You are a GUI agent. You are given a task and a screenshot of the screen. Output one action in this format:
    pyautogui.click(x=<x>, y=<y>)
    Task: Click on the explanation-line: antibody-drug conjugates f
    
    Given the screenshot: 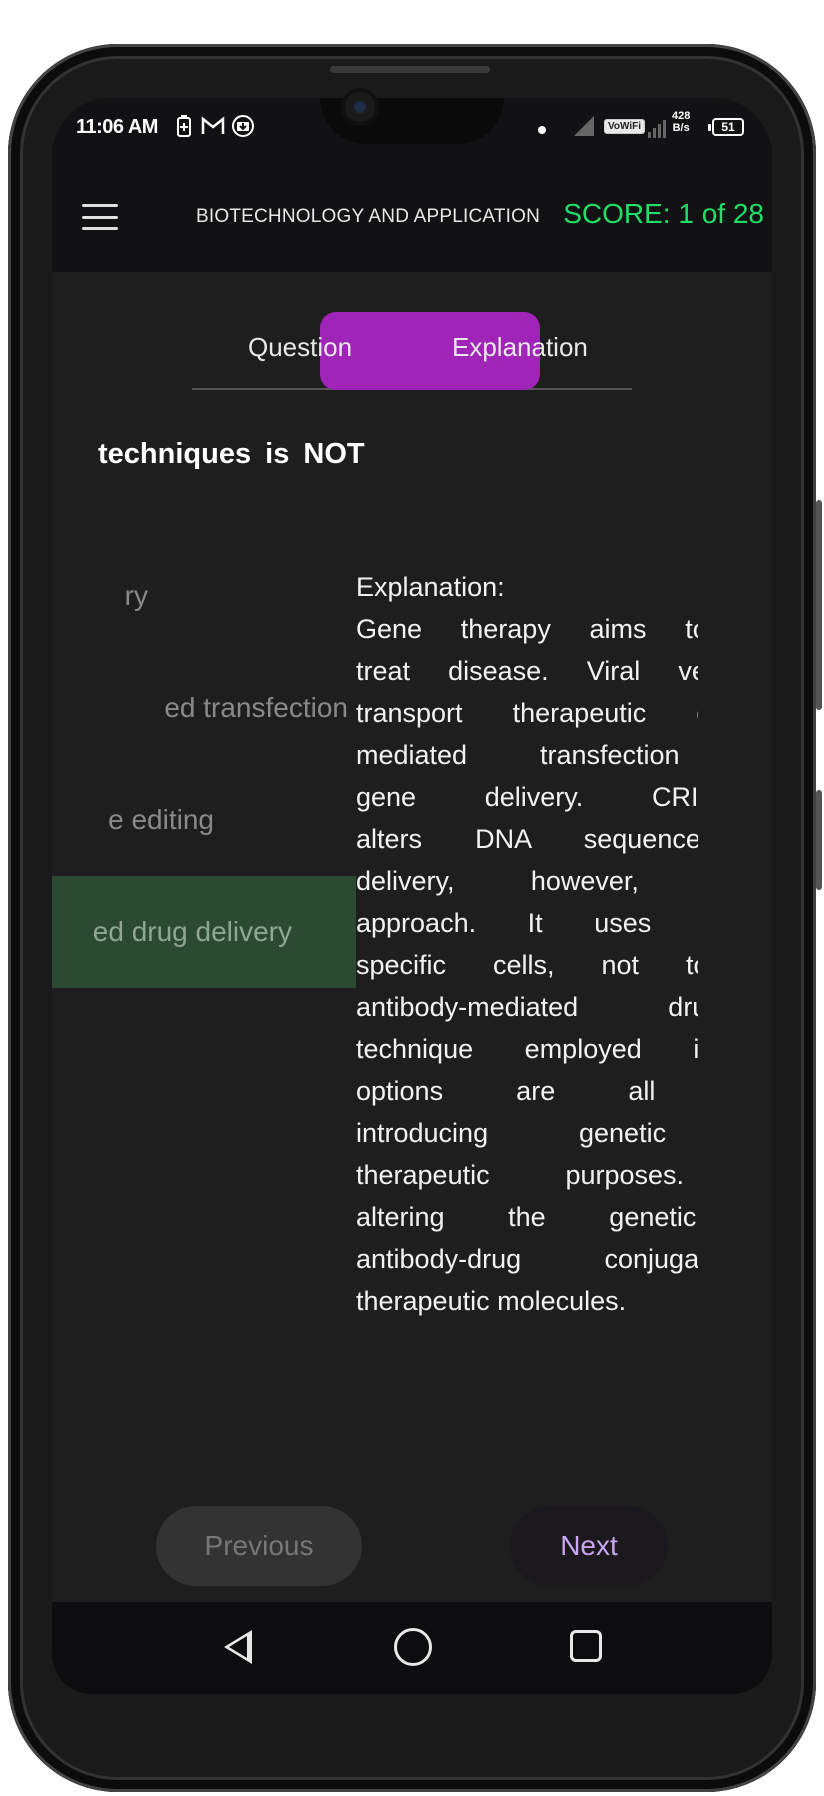 What is the action you would take?
    pyautogui.click(x=527, y=1259)
    